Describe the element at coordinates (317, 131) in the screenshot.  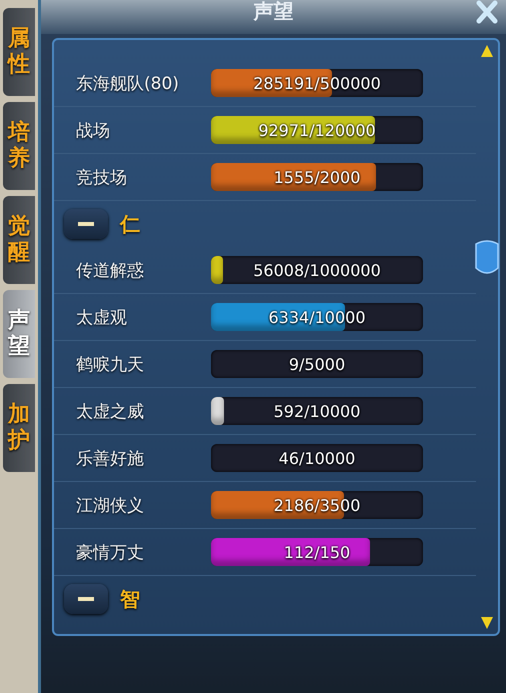
I see `progress-reading: 92971/120000` at that location.